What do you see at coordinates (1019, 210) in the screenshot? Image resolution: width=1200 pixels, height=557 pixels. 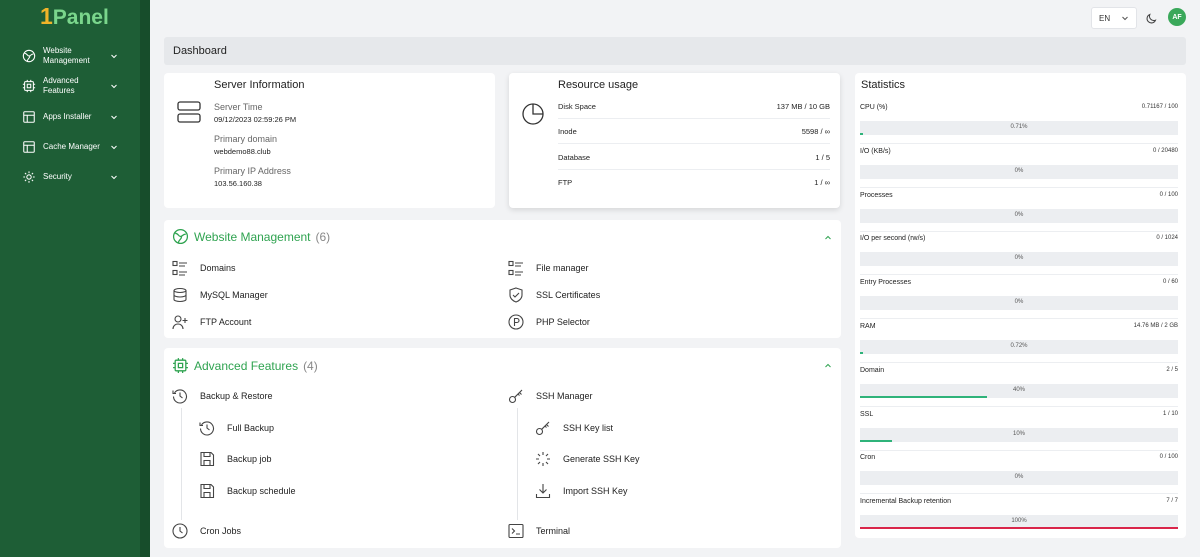 I see `stat-row: Processes 0 / 100 0%` at bounding box center [1019, 210].